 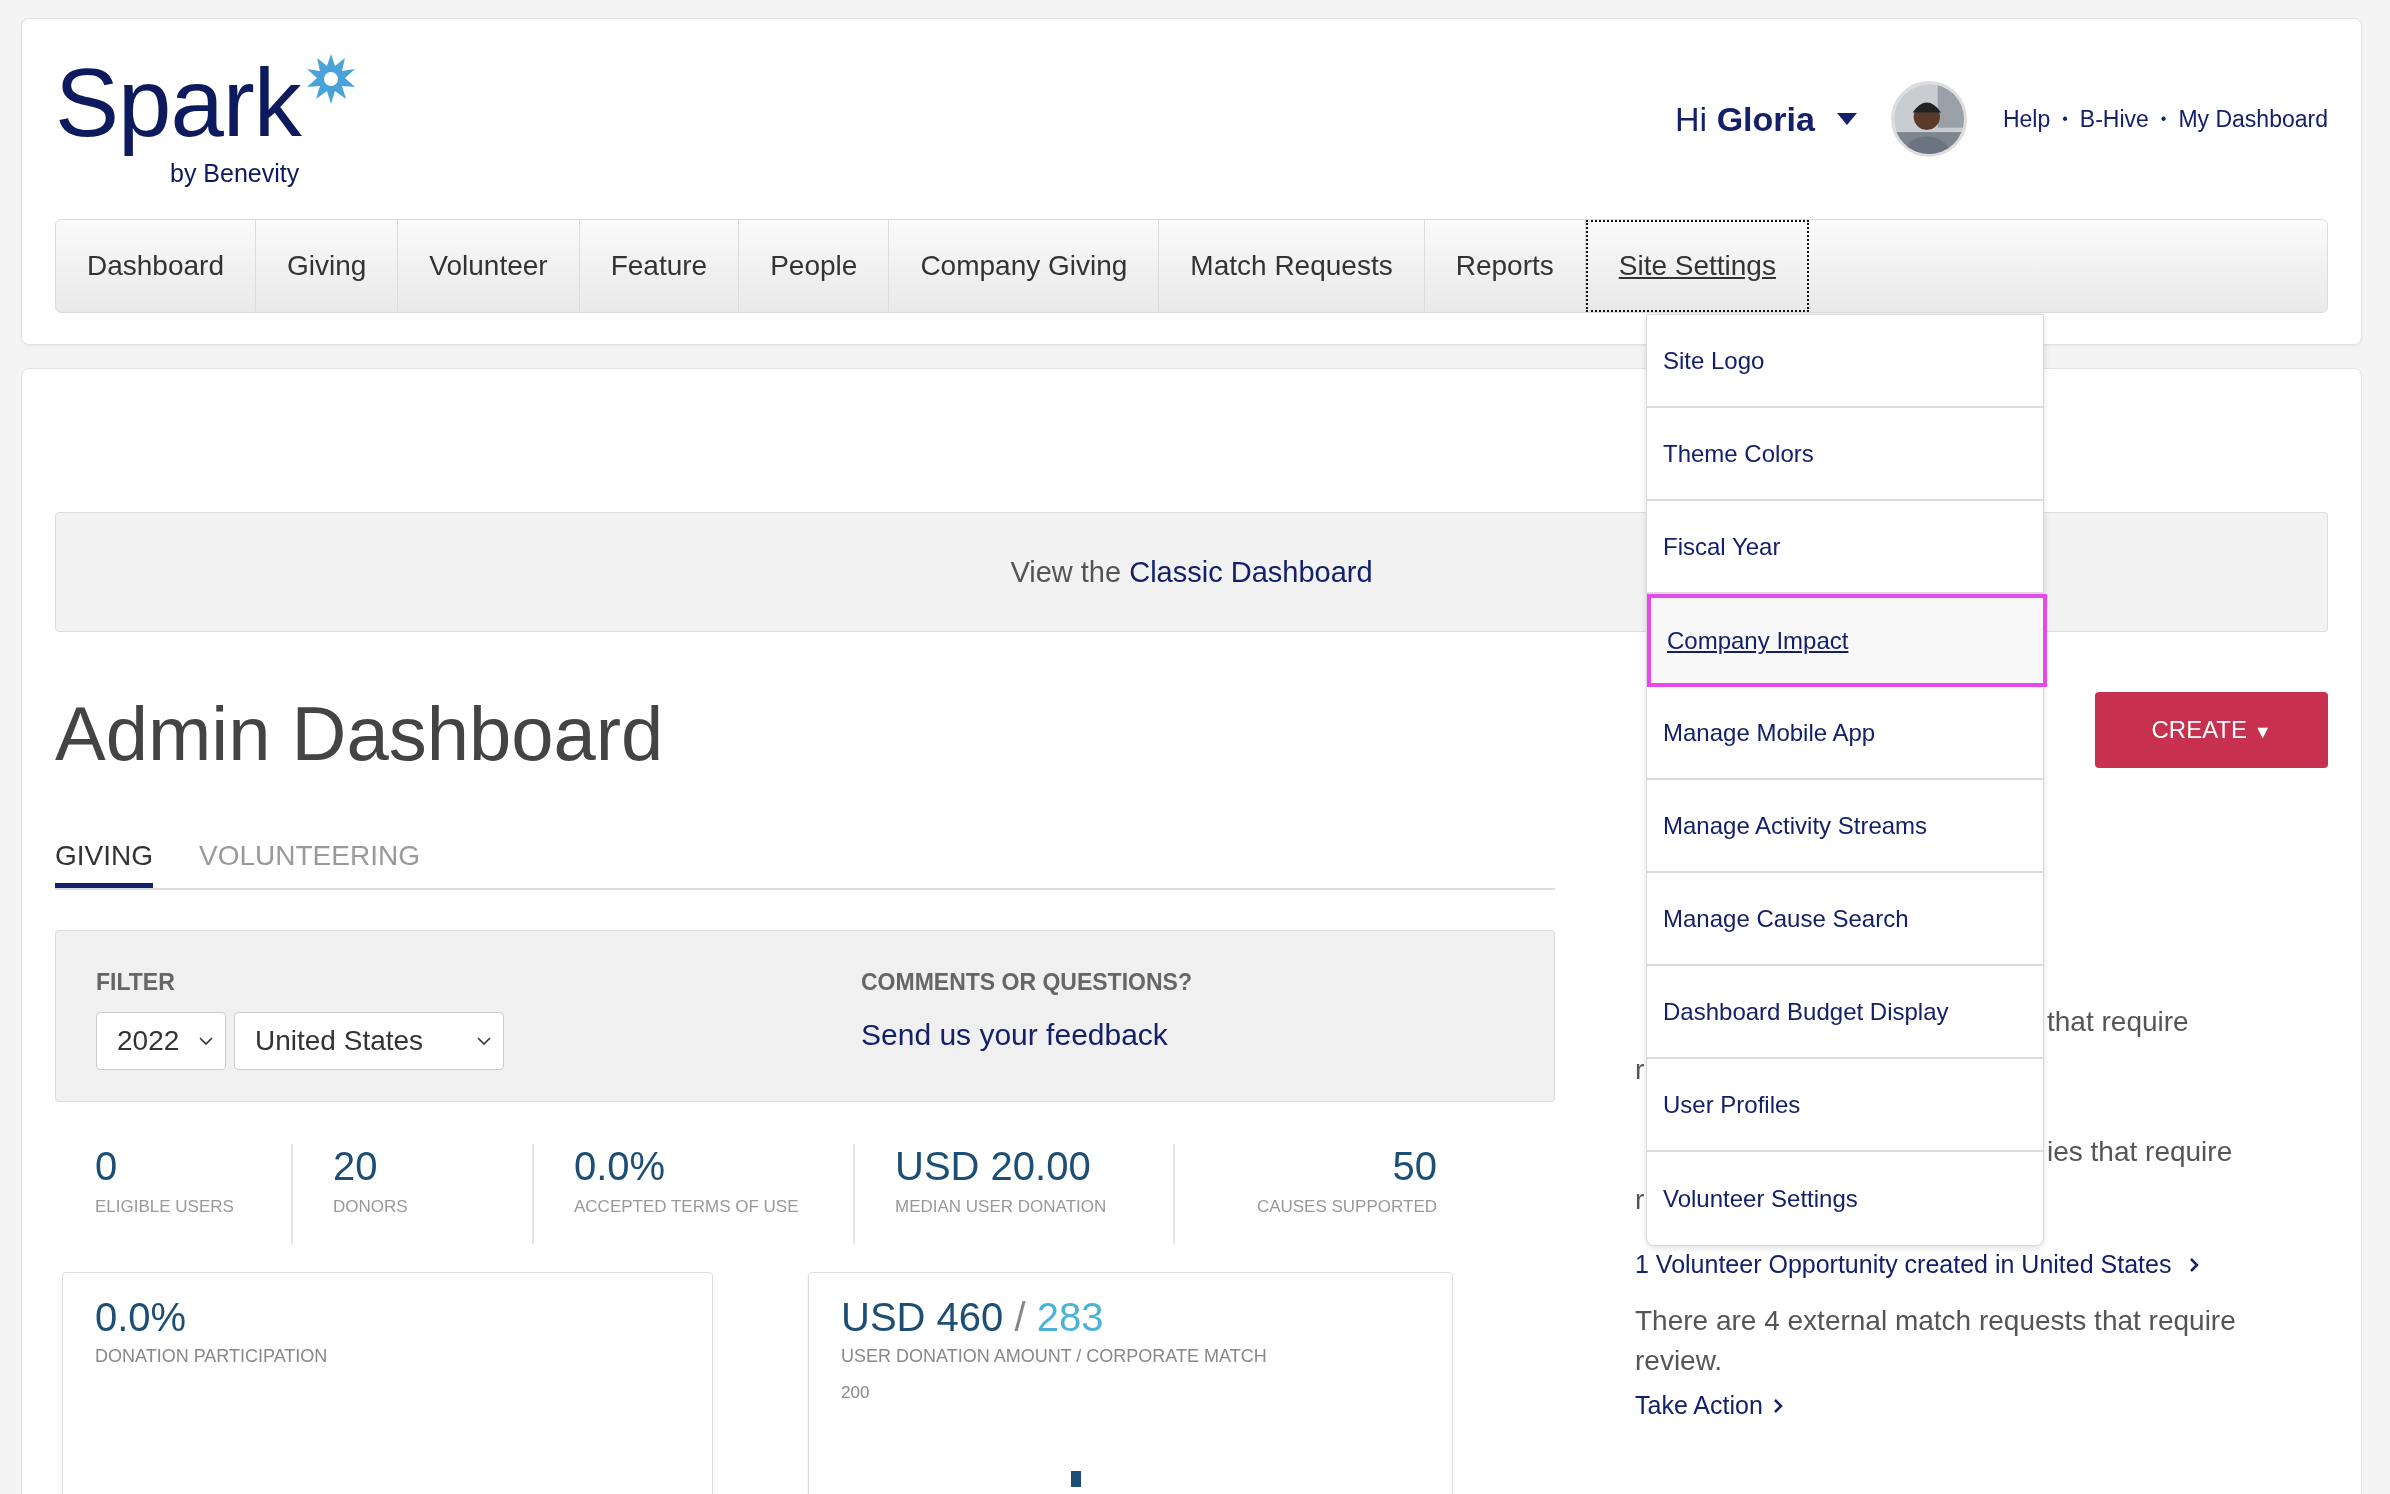 I want to click on stat-value: 50, so click(x=1414, y=1166).